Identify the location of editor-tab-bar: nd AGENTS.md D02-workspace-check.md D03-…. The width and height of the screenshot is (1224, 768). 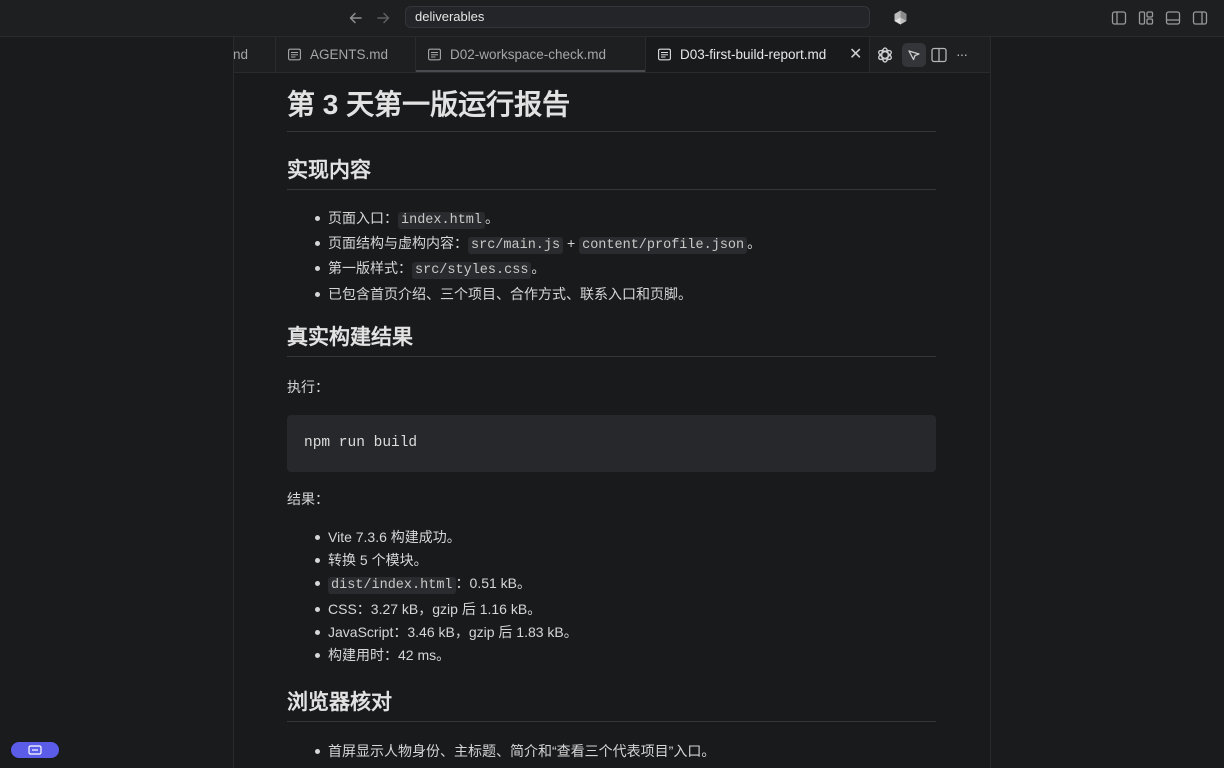
(612, 55).